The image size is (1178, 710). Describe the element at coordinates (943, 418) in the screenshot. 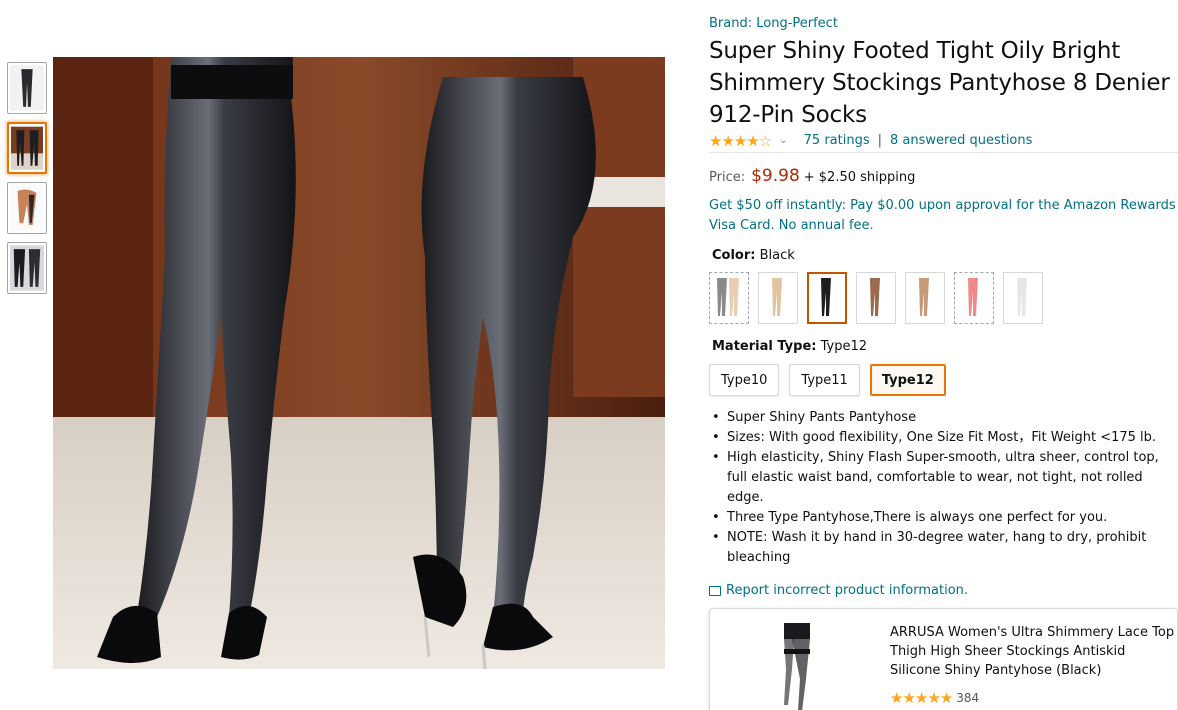

I see `feature-bullet: Super Shiny Pants Pantyhose` at that location.